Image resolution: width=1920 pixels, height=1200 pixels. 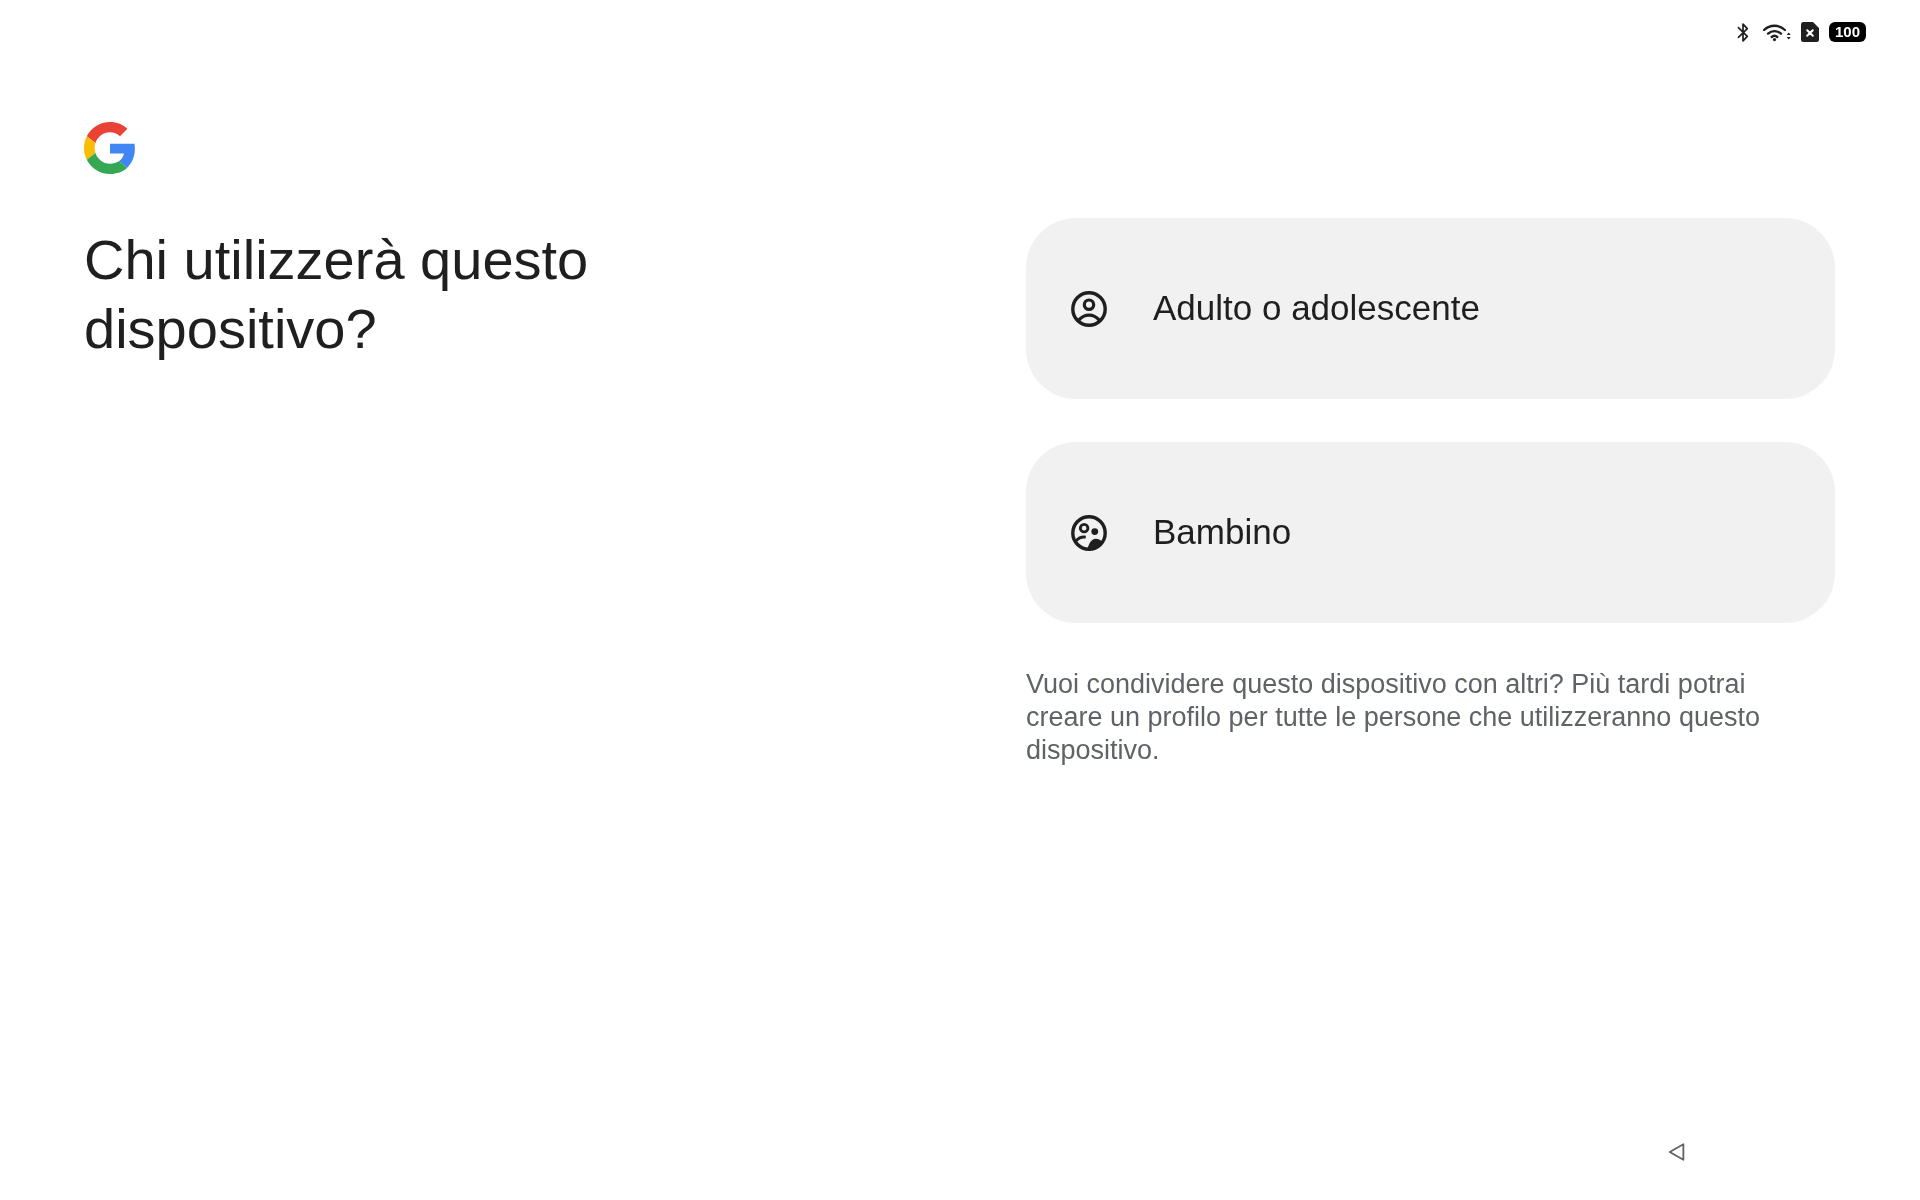 I want to click on battery-indicator: 100, so click(x=1847, y=32).